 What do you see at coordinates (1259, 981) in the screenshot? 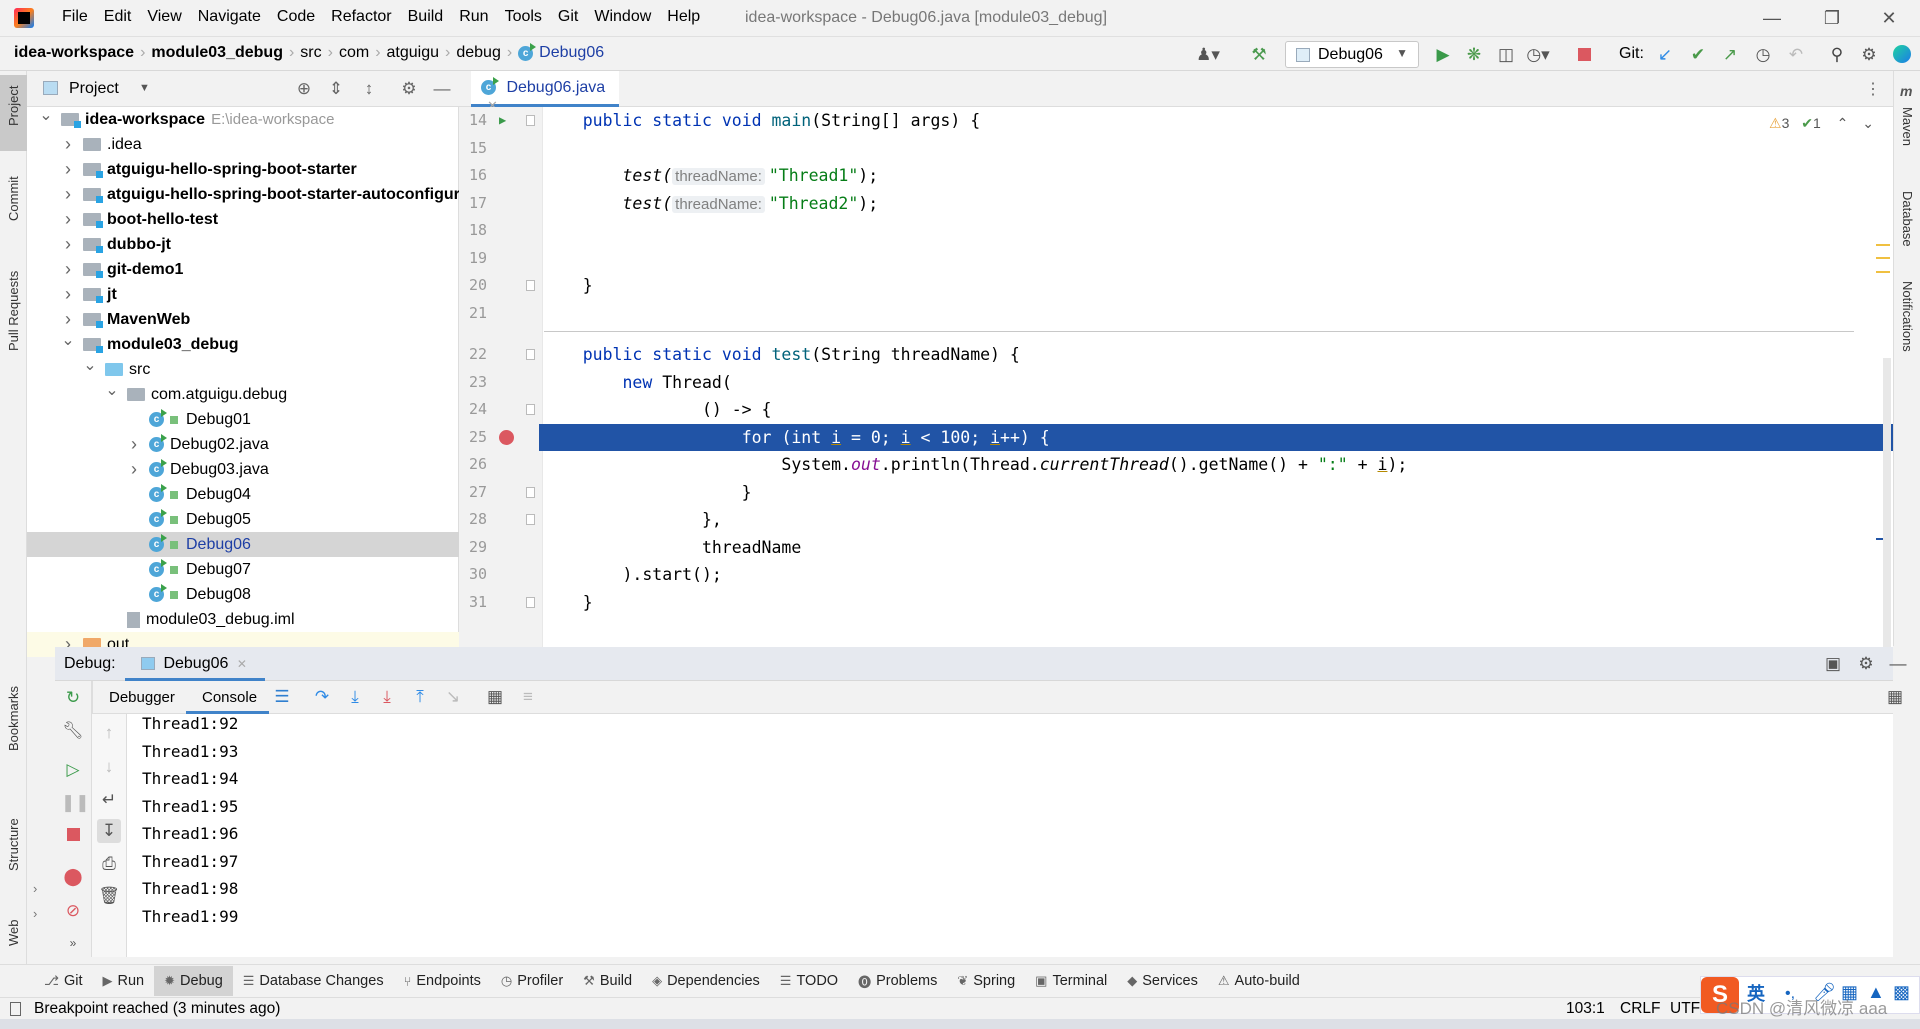
I see `tool-auto-build: ⚠ Auto-build` at bounding box center [1259, 981].